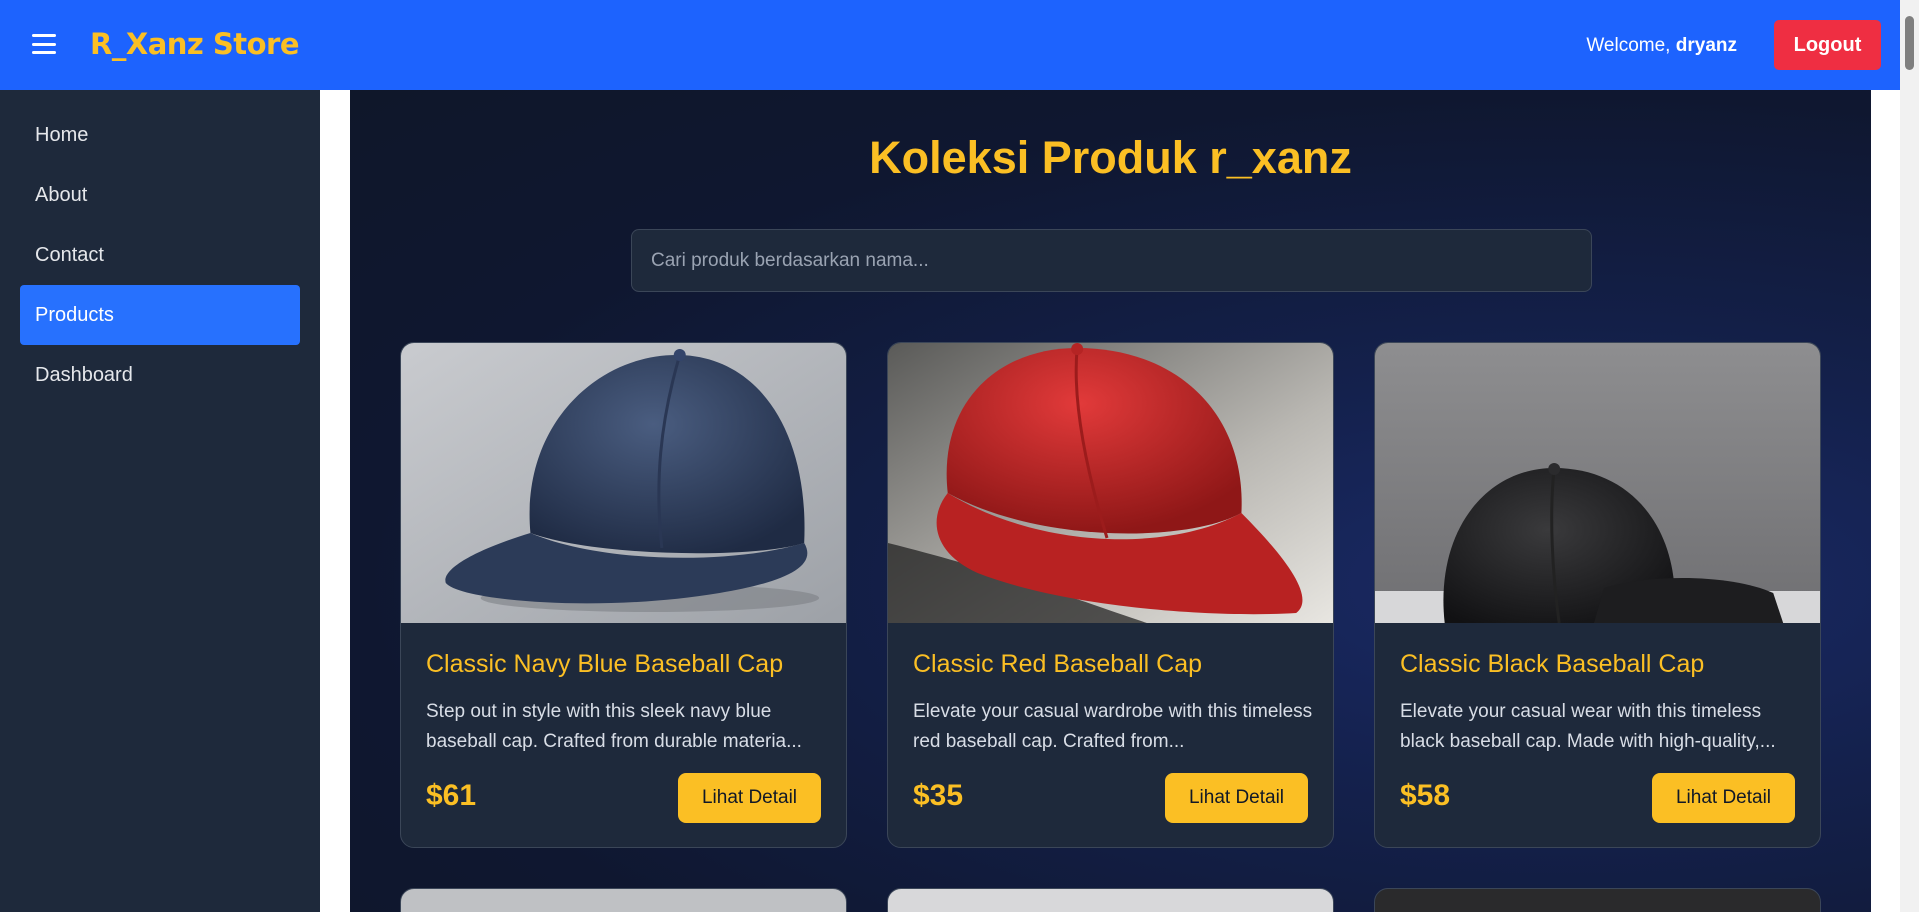  Describe the element at coordinates (160, 195) in the screenshot. I see `sidebar-item-about: About` at that location.